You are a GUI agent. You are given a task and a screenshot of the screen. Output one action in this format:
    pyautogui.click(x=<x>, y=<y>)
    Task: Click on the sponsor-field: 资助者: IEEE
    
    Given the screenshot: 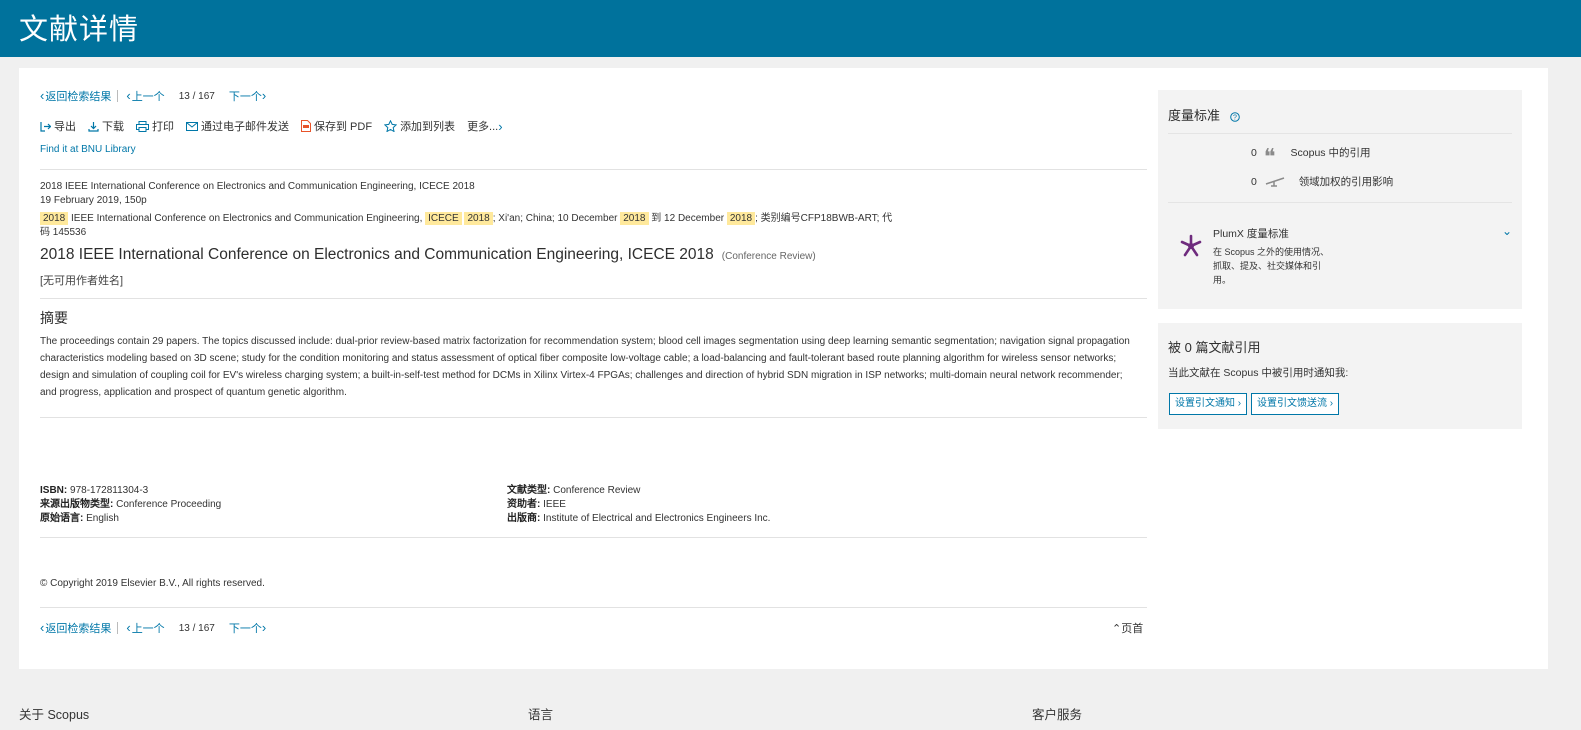 What is the action you would take?
    pyautogui.click(x=536, y=504)
    